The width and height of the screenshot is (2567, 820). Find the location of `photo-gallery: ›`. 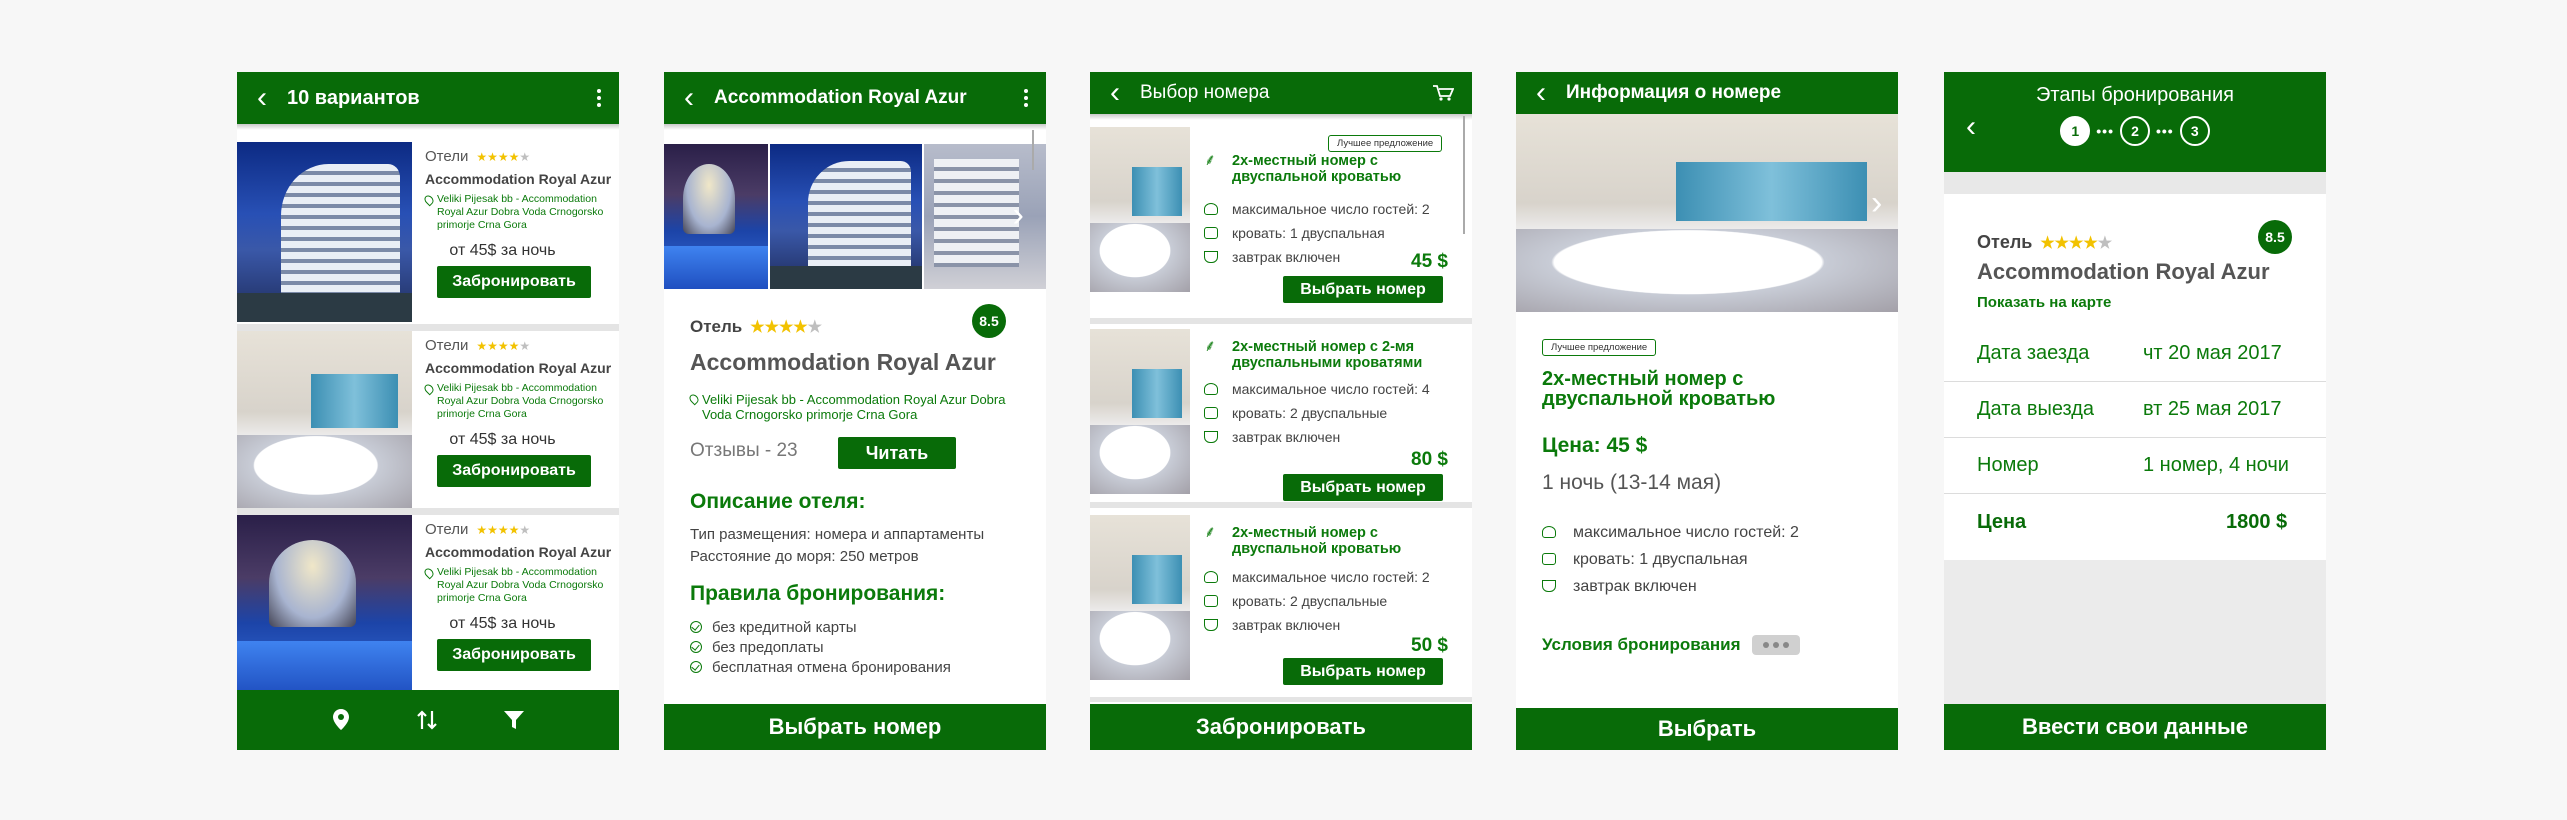

photo-gallery: › is located at coordinates (855, 216).